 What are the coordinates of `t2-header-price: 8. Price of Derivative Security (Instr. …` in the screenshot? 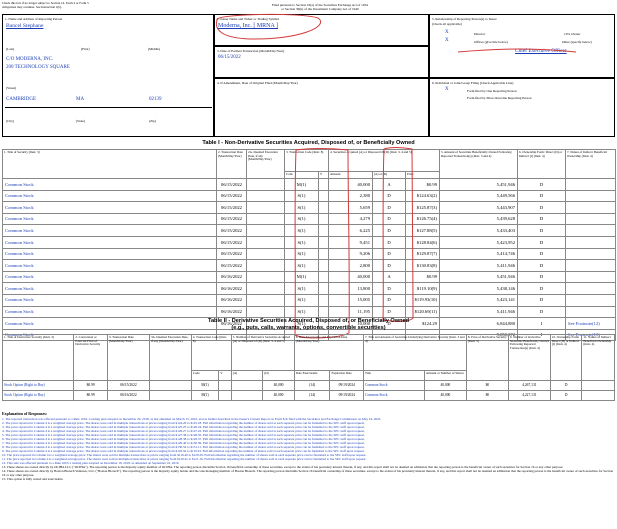 It's located at (487, 357).